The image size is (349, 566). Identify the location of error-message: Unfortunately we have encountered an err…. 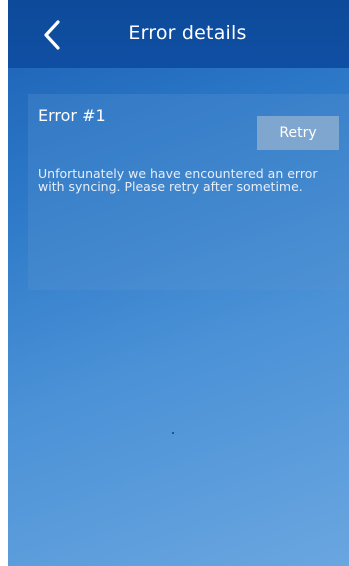
(178, 180).